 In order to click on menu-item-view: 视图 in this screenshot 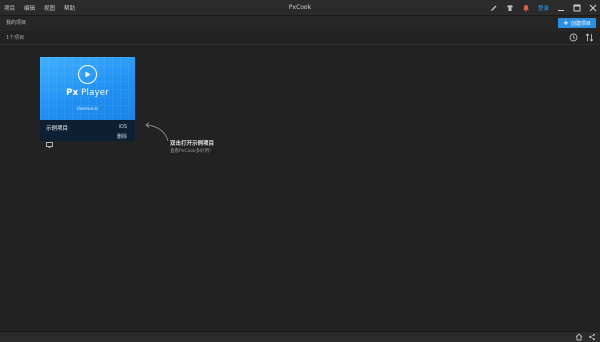, I will do `click(49, 8)`.